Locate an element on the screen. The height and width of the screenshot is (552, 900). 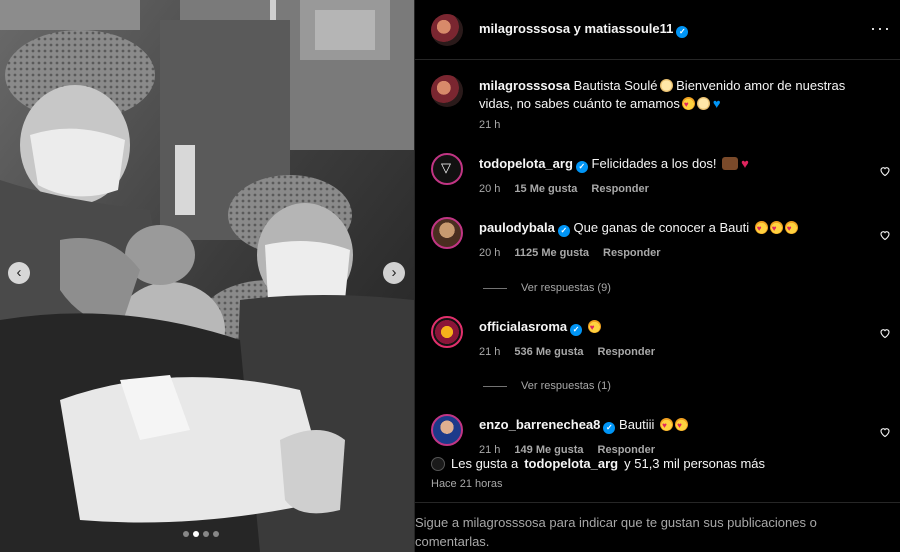
caption-avatar is located at coordinates (447, 91).